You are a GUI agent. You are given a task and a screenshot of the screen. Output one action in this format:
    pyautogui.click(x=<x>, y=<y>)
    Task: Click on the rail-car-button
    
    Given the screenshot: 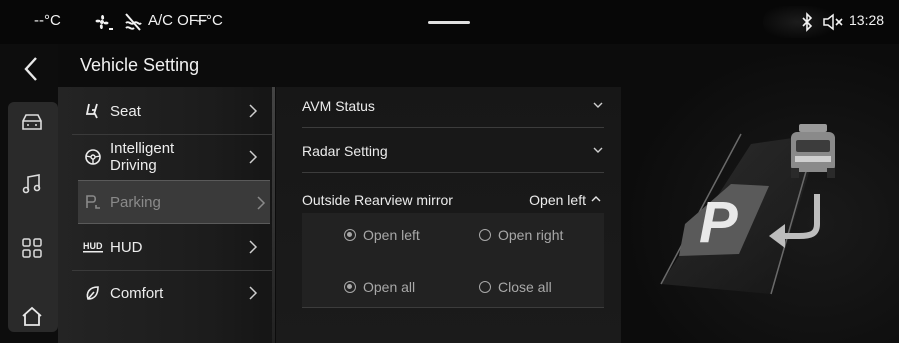 What is the action you would take?
    pyautogui.click(x=32, y=122)
    